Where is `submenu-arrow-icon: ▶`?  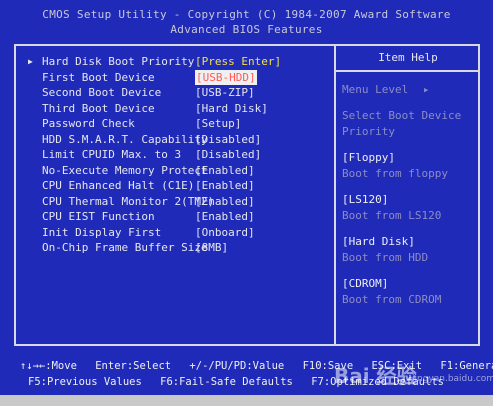 submenu-arrow-icon: ▶ is located at coordinates (30, 61).